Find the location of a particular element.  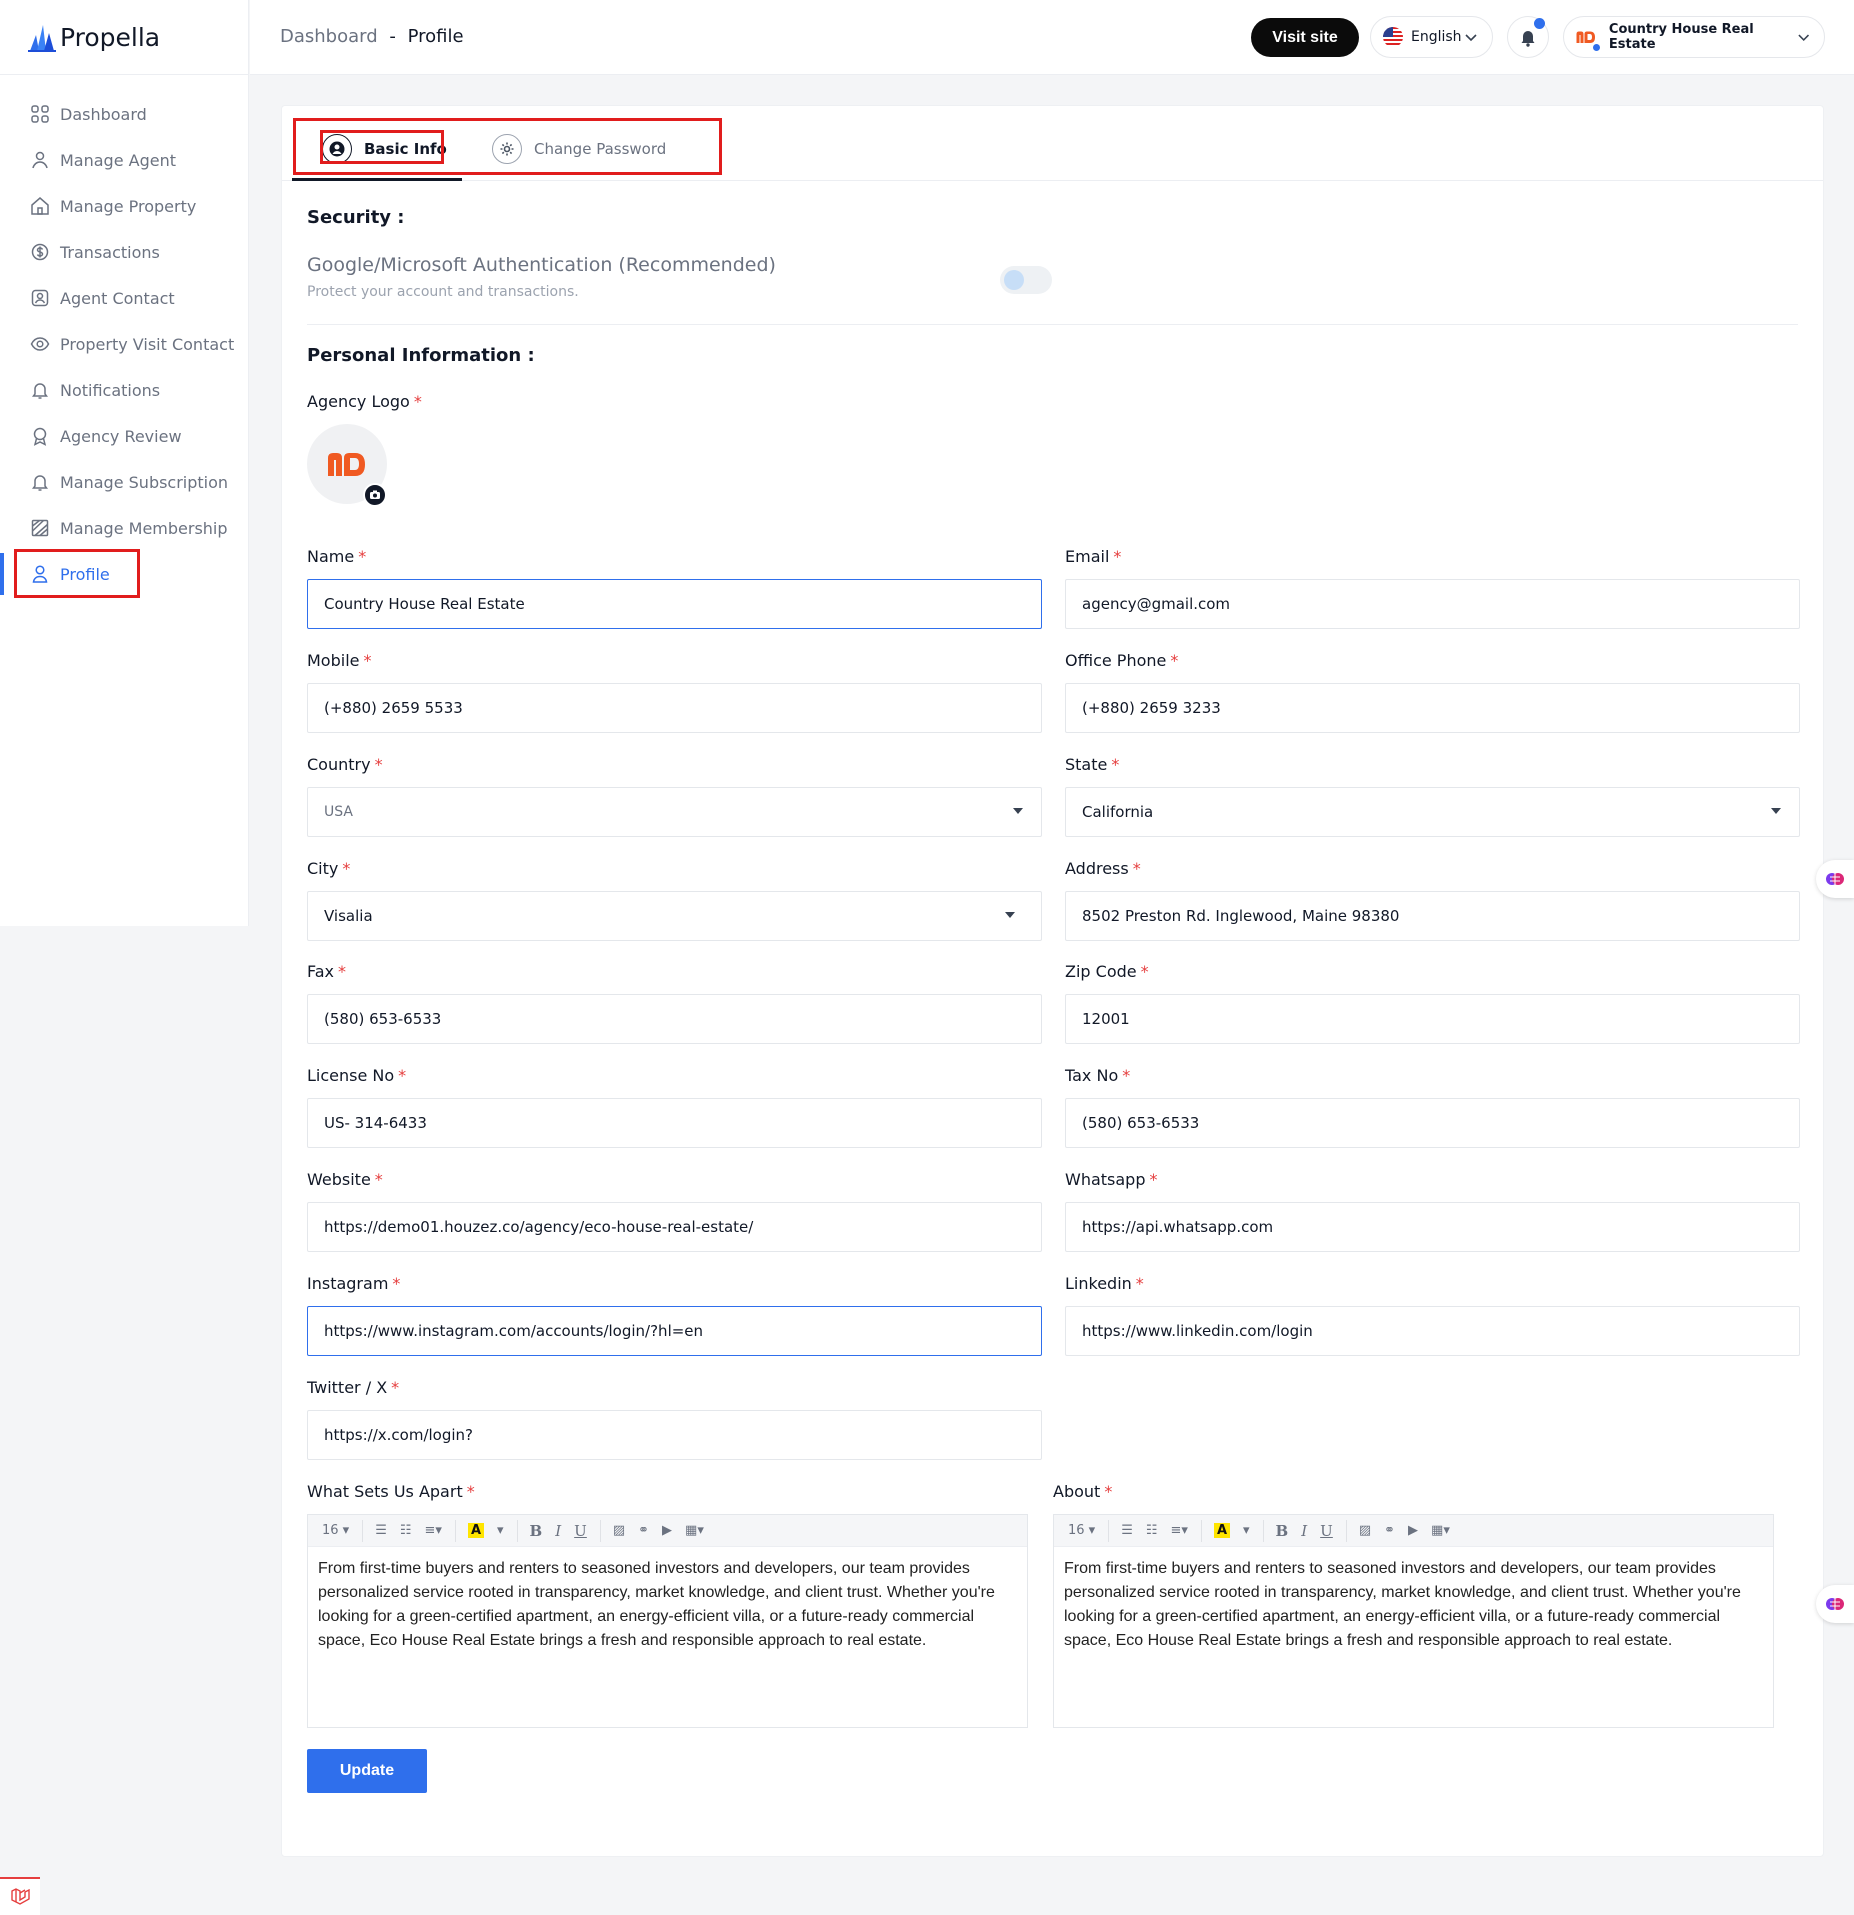

eye-icon is located at coordinates (40, 344).